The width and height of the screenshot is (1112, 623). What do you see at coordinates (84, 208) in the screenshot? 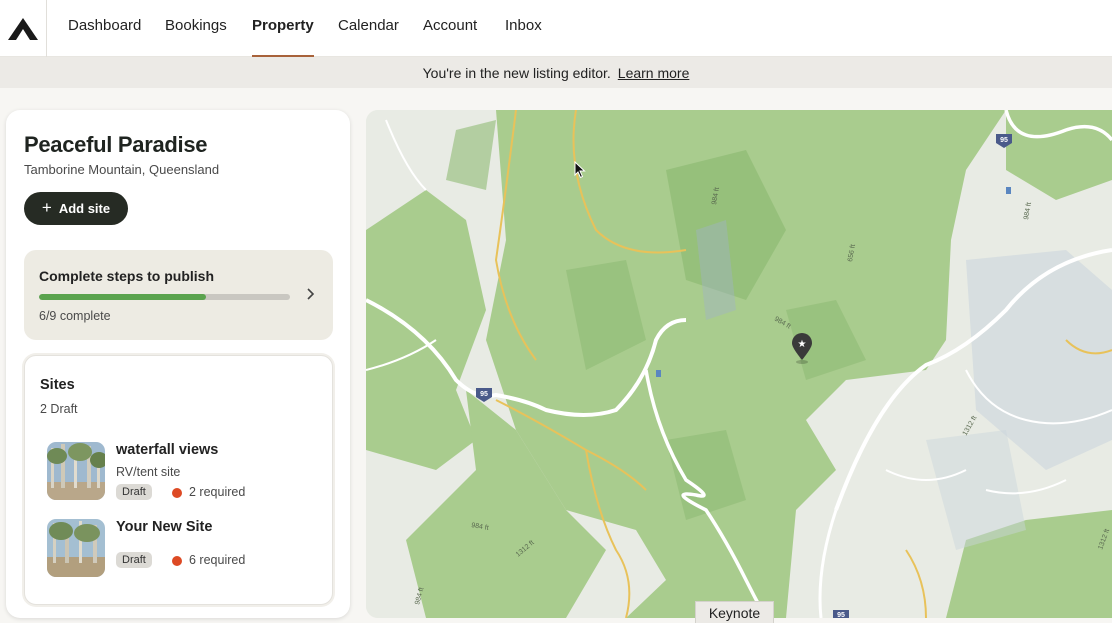
I see `add-site-label: Add site` at bounding box center [84, 208].